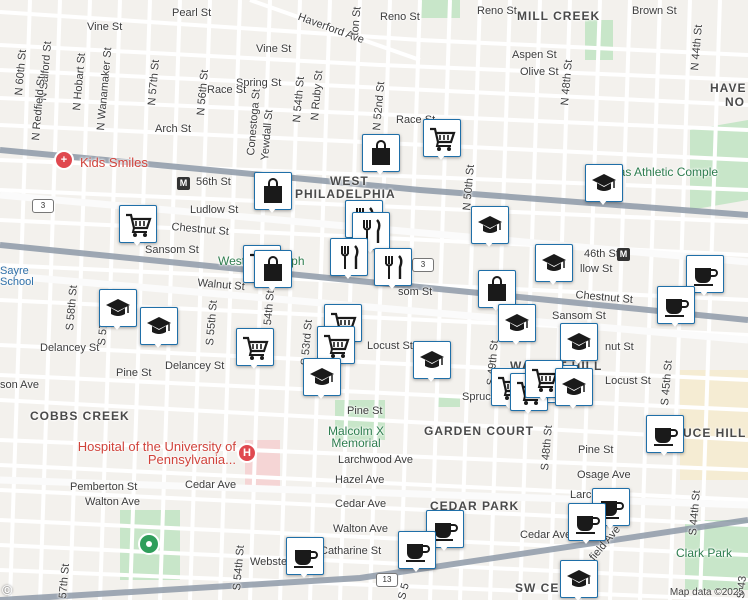  I want to click on street-label: Spruc, so click(476, 397).